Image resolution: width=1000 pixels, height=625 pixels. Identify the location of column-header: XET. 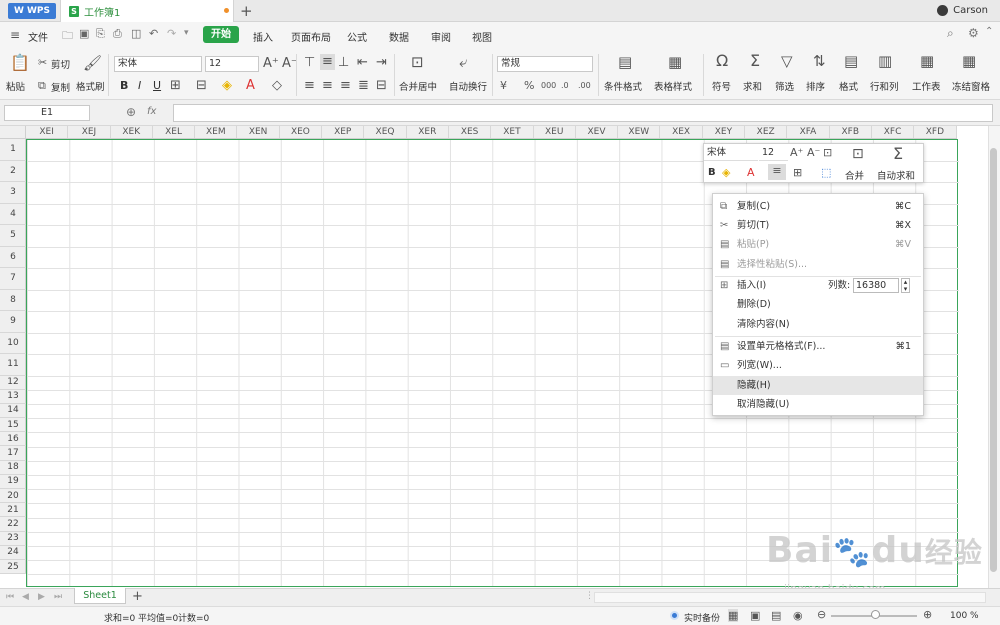
(512, 132).